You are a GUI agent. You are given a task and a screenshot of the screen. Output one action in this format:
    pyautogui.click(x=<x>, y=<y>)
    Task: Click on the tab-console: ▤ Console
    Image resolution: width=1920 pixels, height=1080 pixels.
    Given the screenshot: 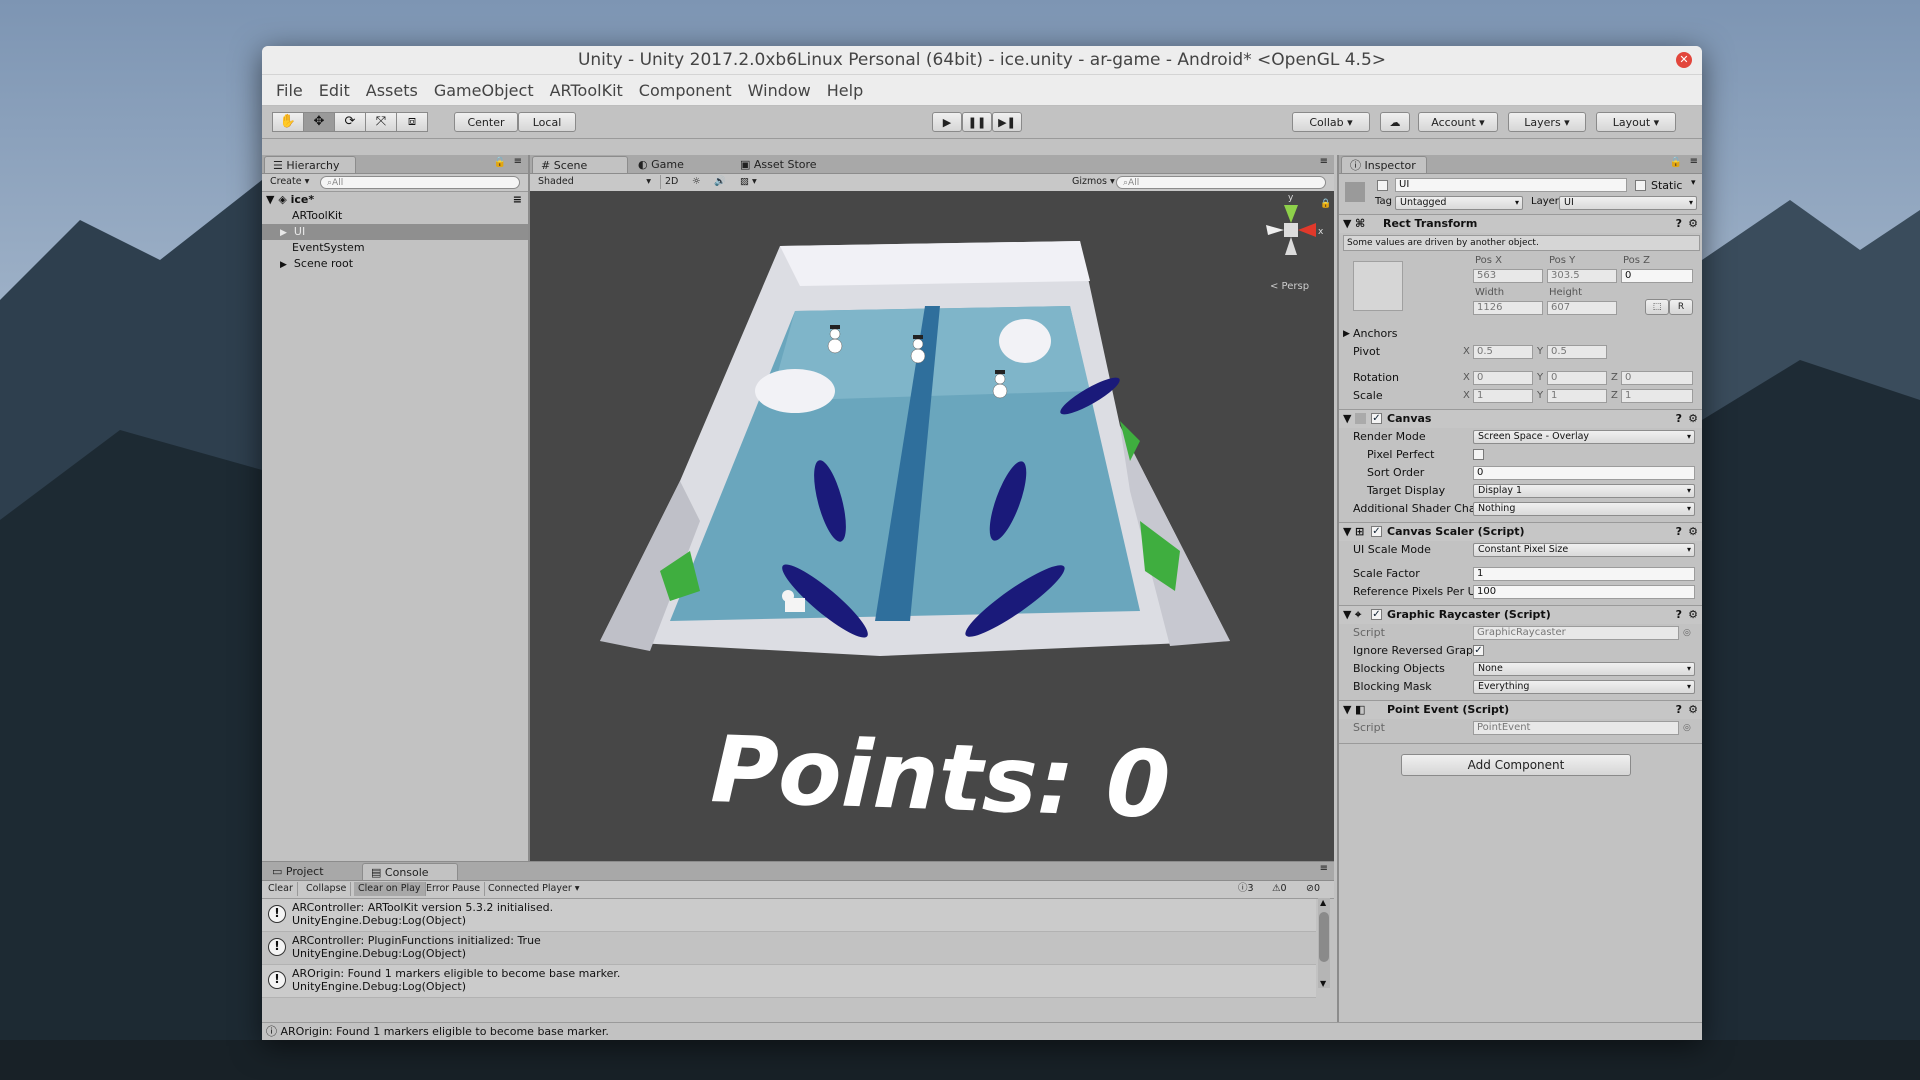 What is the action you would take?
    pyautogui.click(x=410, y=871)
    